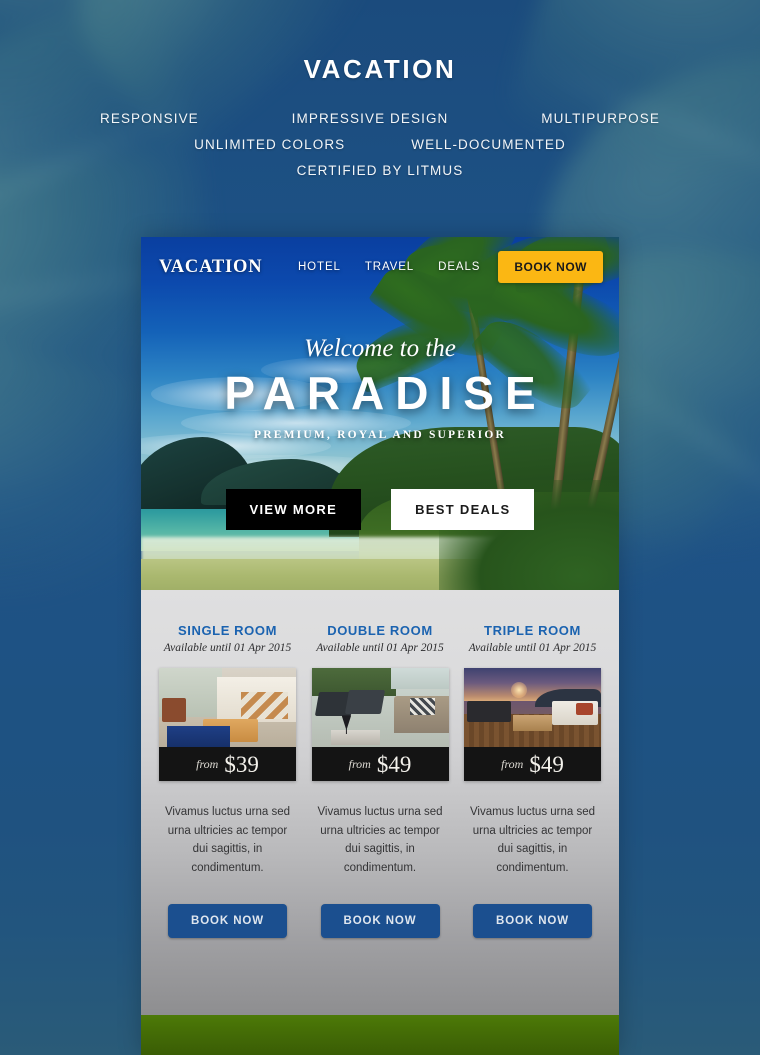  I want to click on room-price-bar: from $39, so click(227, 764).